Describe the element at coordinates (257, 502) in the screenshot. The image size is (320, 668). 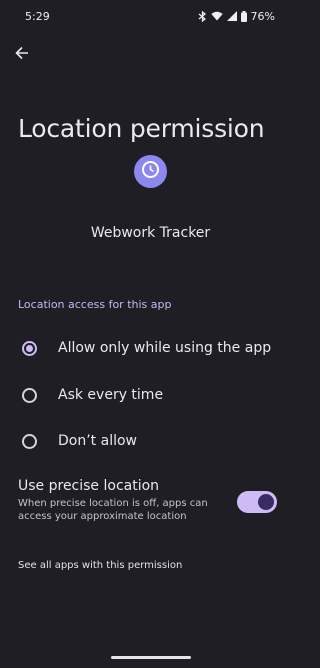
I see `precise-location-toggle` at that location.